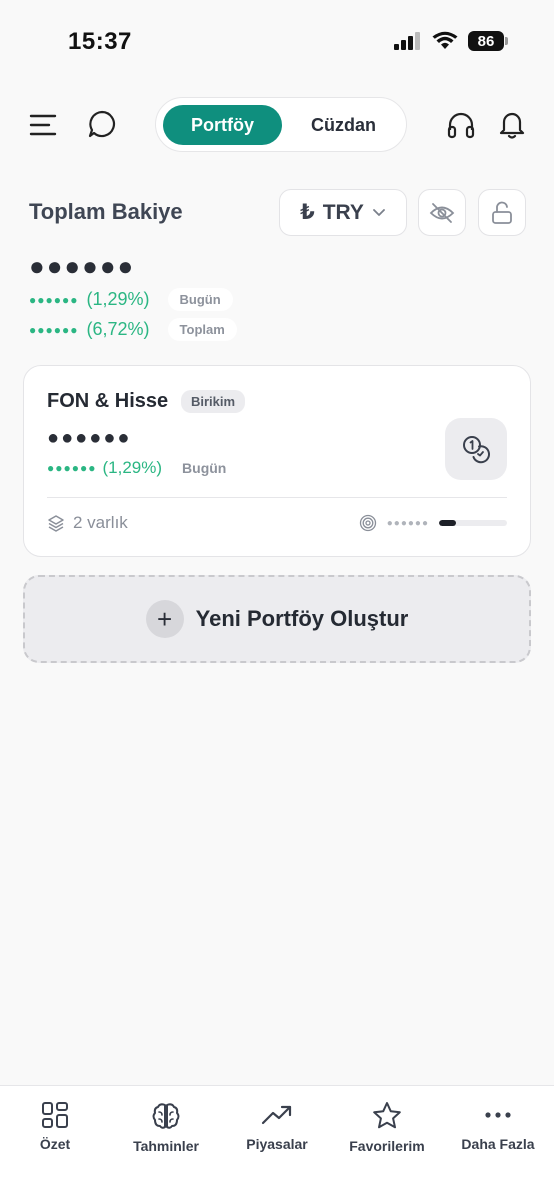  I want to click on period-label: Bugün, so click(204, 468).